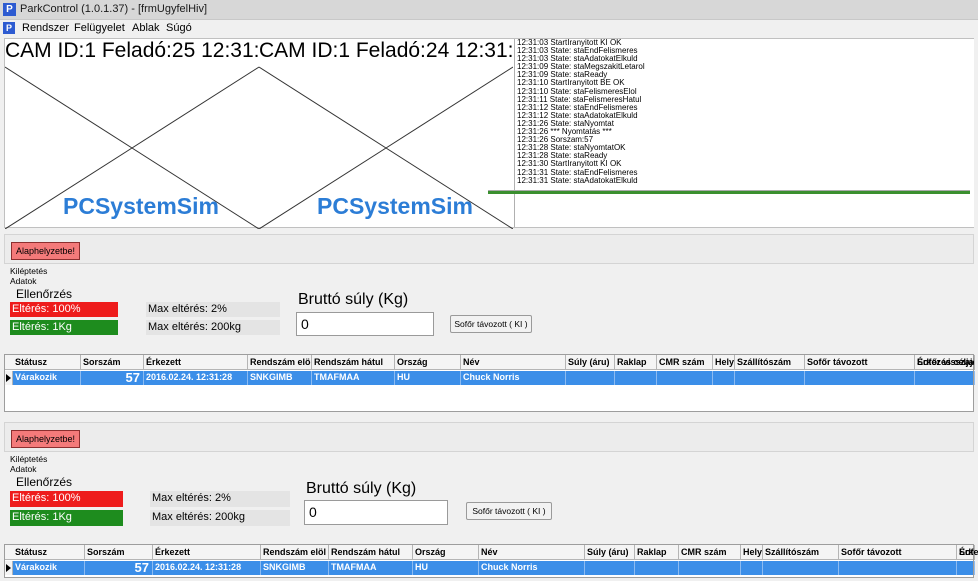 The height and width of the screenshot is (581, 978). I want to click on app-icon: P, so click(9, 9).